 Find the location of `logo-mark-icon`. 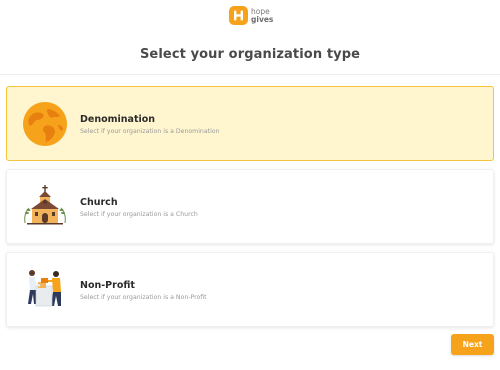

logo-mark-icon is located at coordinates (238, 15).